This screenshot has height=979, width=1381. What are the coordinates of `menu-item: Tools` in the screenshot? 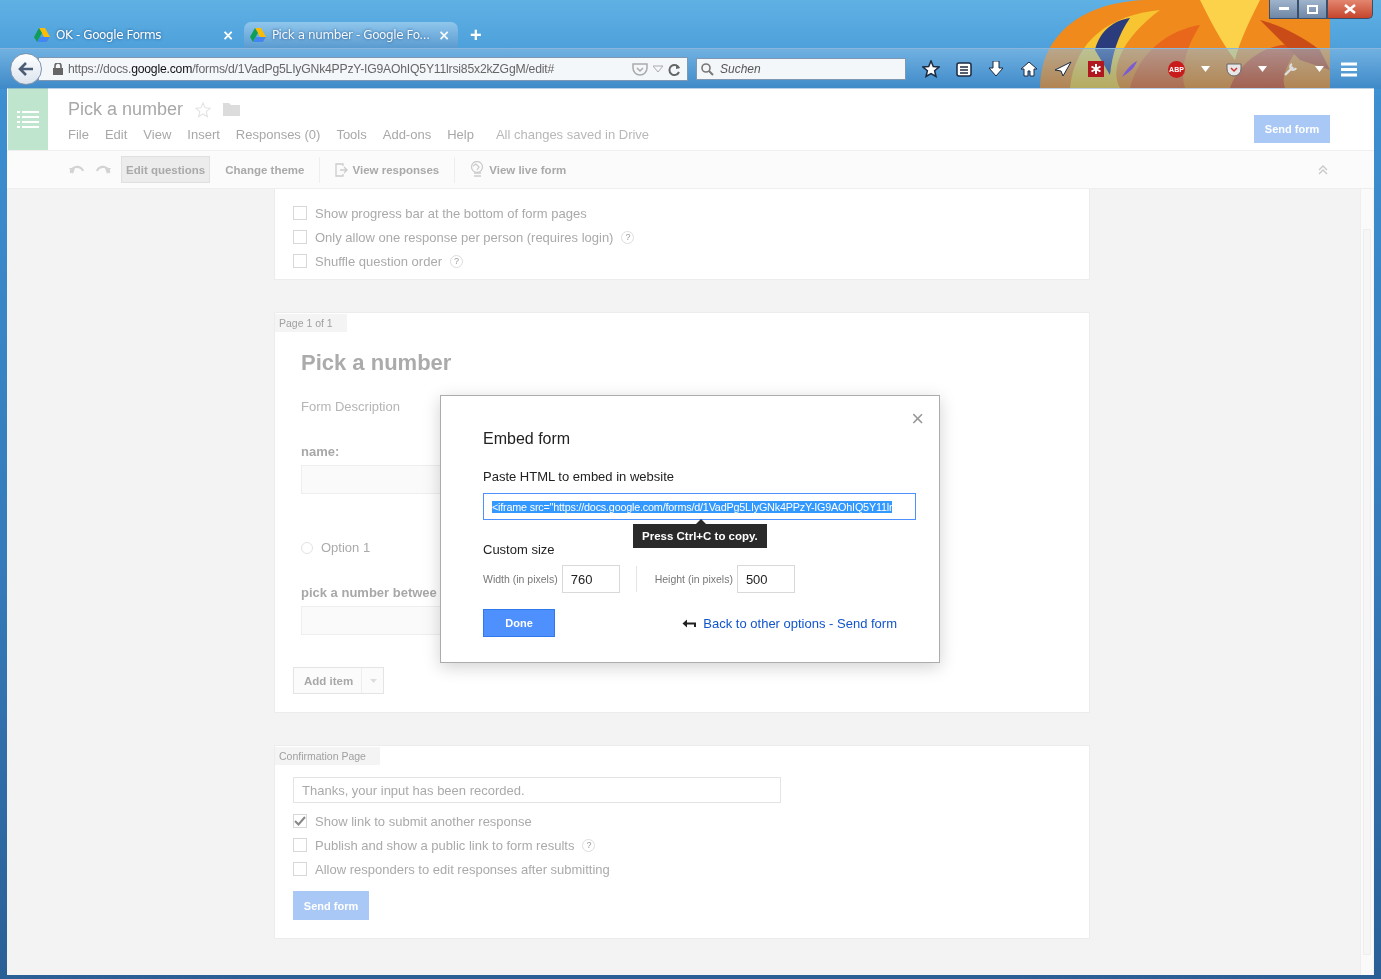 It's located at (351, 134).